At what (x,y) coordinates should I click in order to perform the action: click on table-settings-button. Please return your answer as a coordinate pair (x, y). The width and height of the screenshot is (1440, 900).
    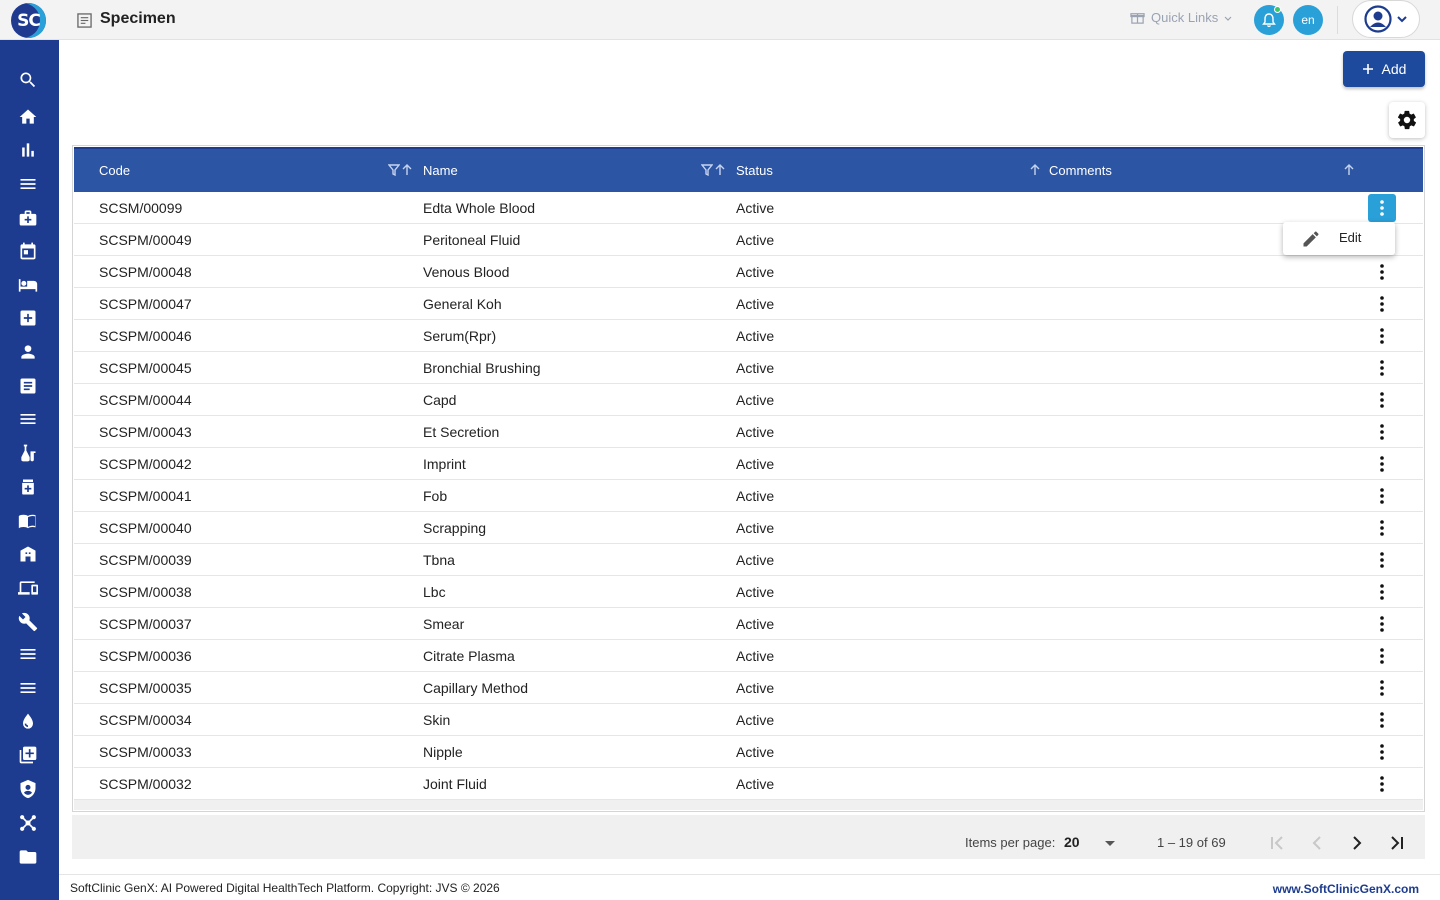
    Looking at the image, I should click on (1407, 120).